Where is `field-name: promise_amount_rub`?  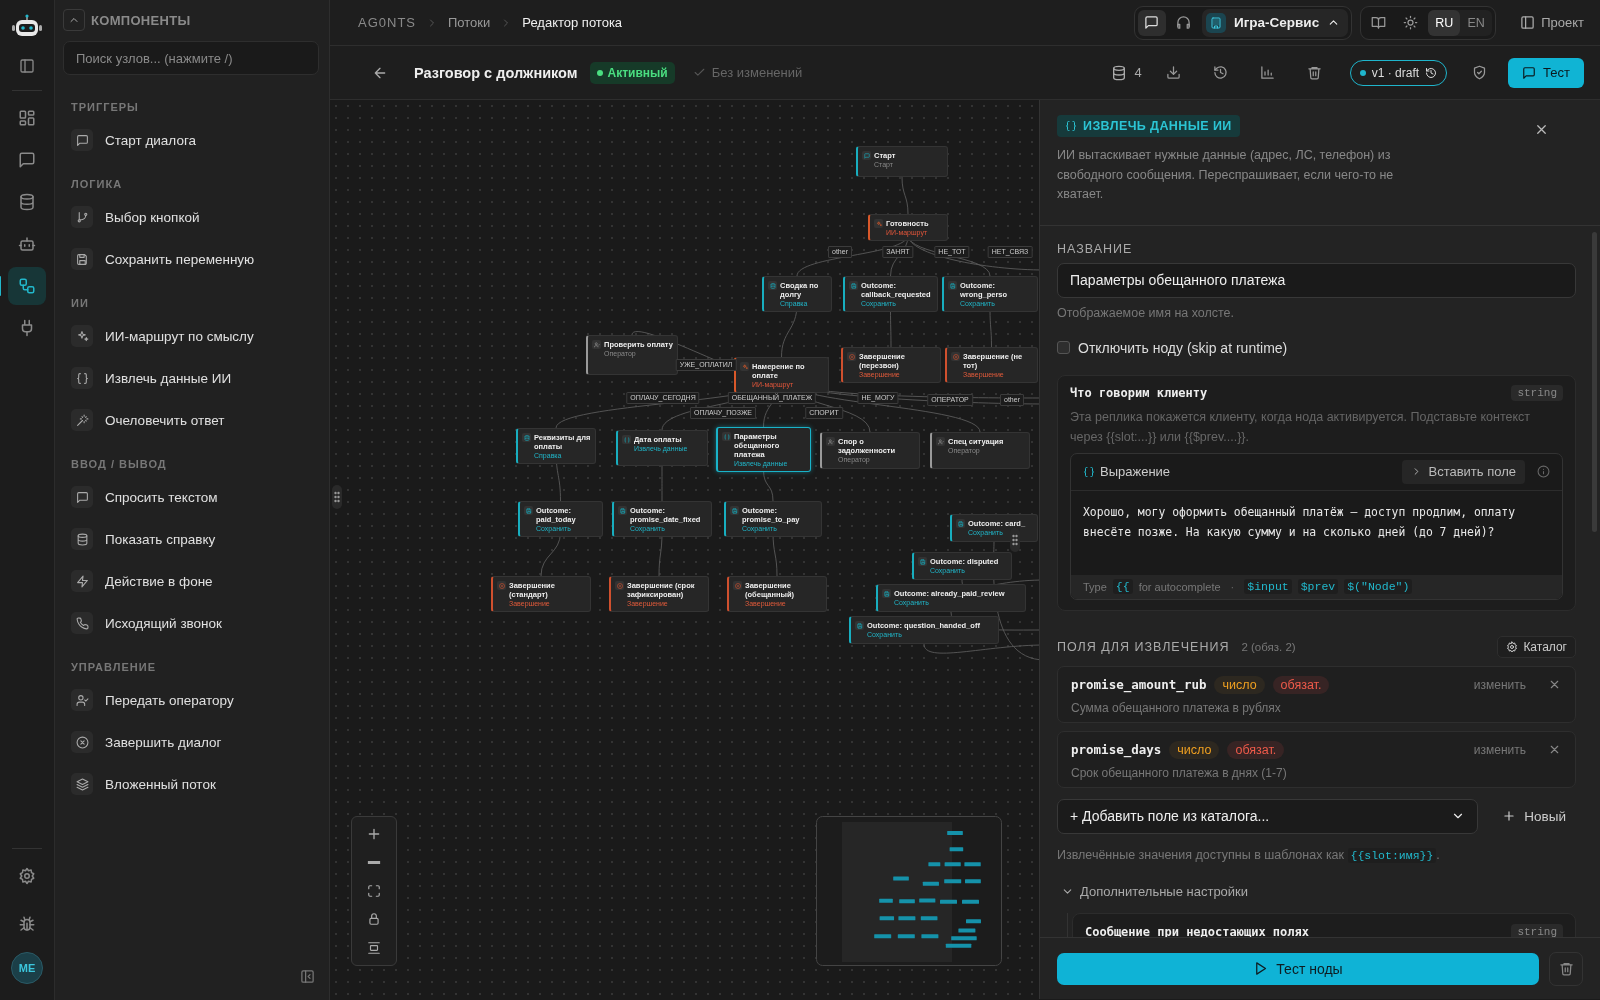
field-name: promise_amount_rub is located at coordinates (1139, 684).